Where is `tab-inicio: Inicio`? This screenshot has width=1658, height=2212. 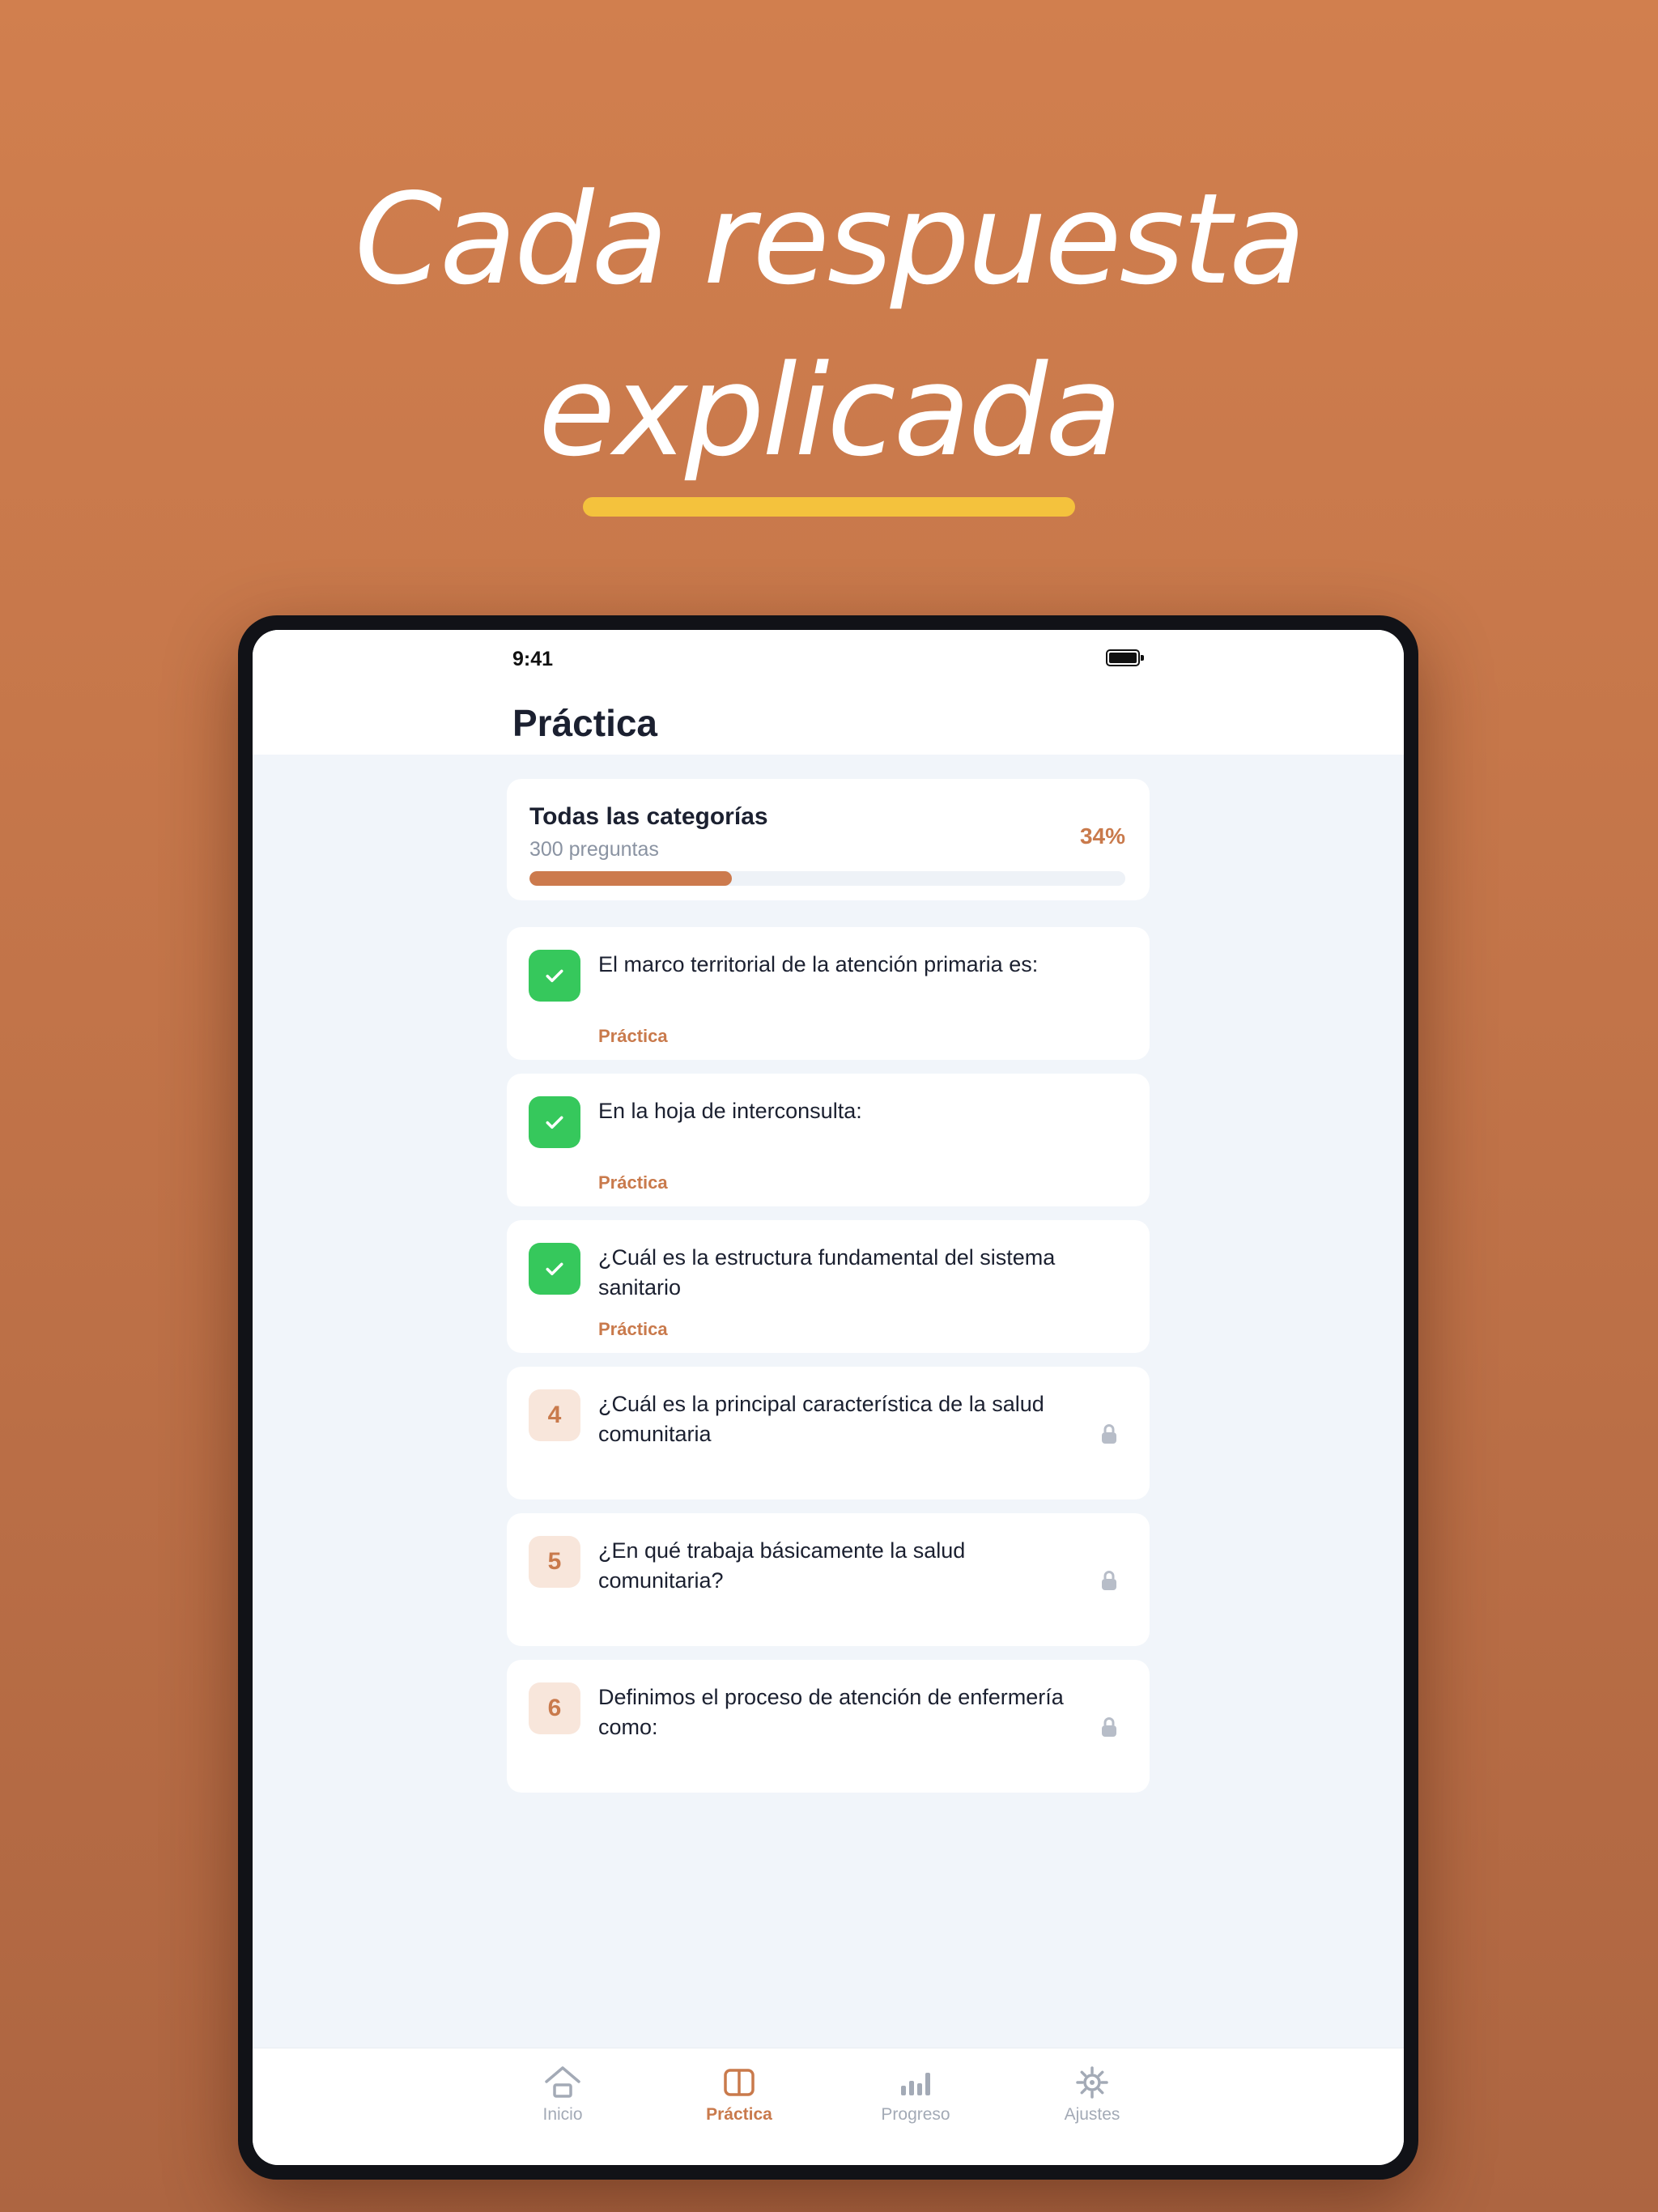
tab-inicio: Inicio is located at coordinates (562, 2095).